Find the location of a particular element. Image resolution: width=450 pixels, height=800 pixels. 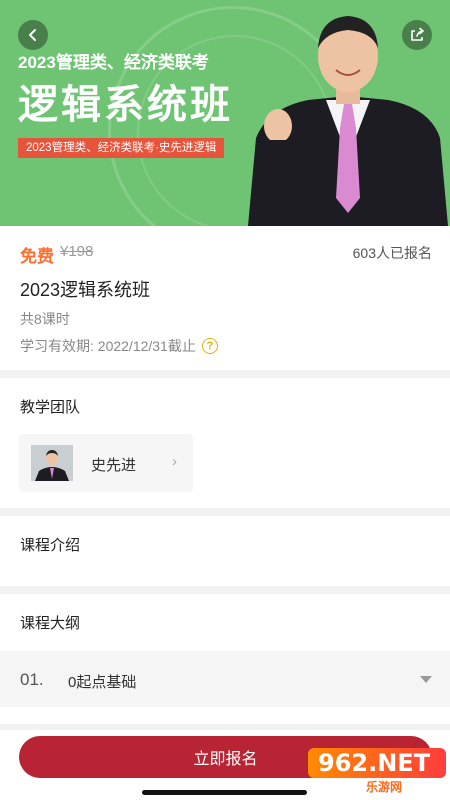

back-arrow-icon is located at coordinates (32, 35).